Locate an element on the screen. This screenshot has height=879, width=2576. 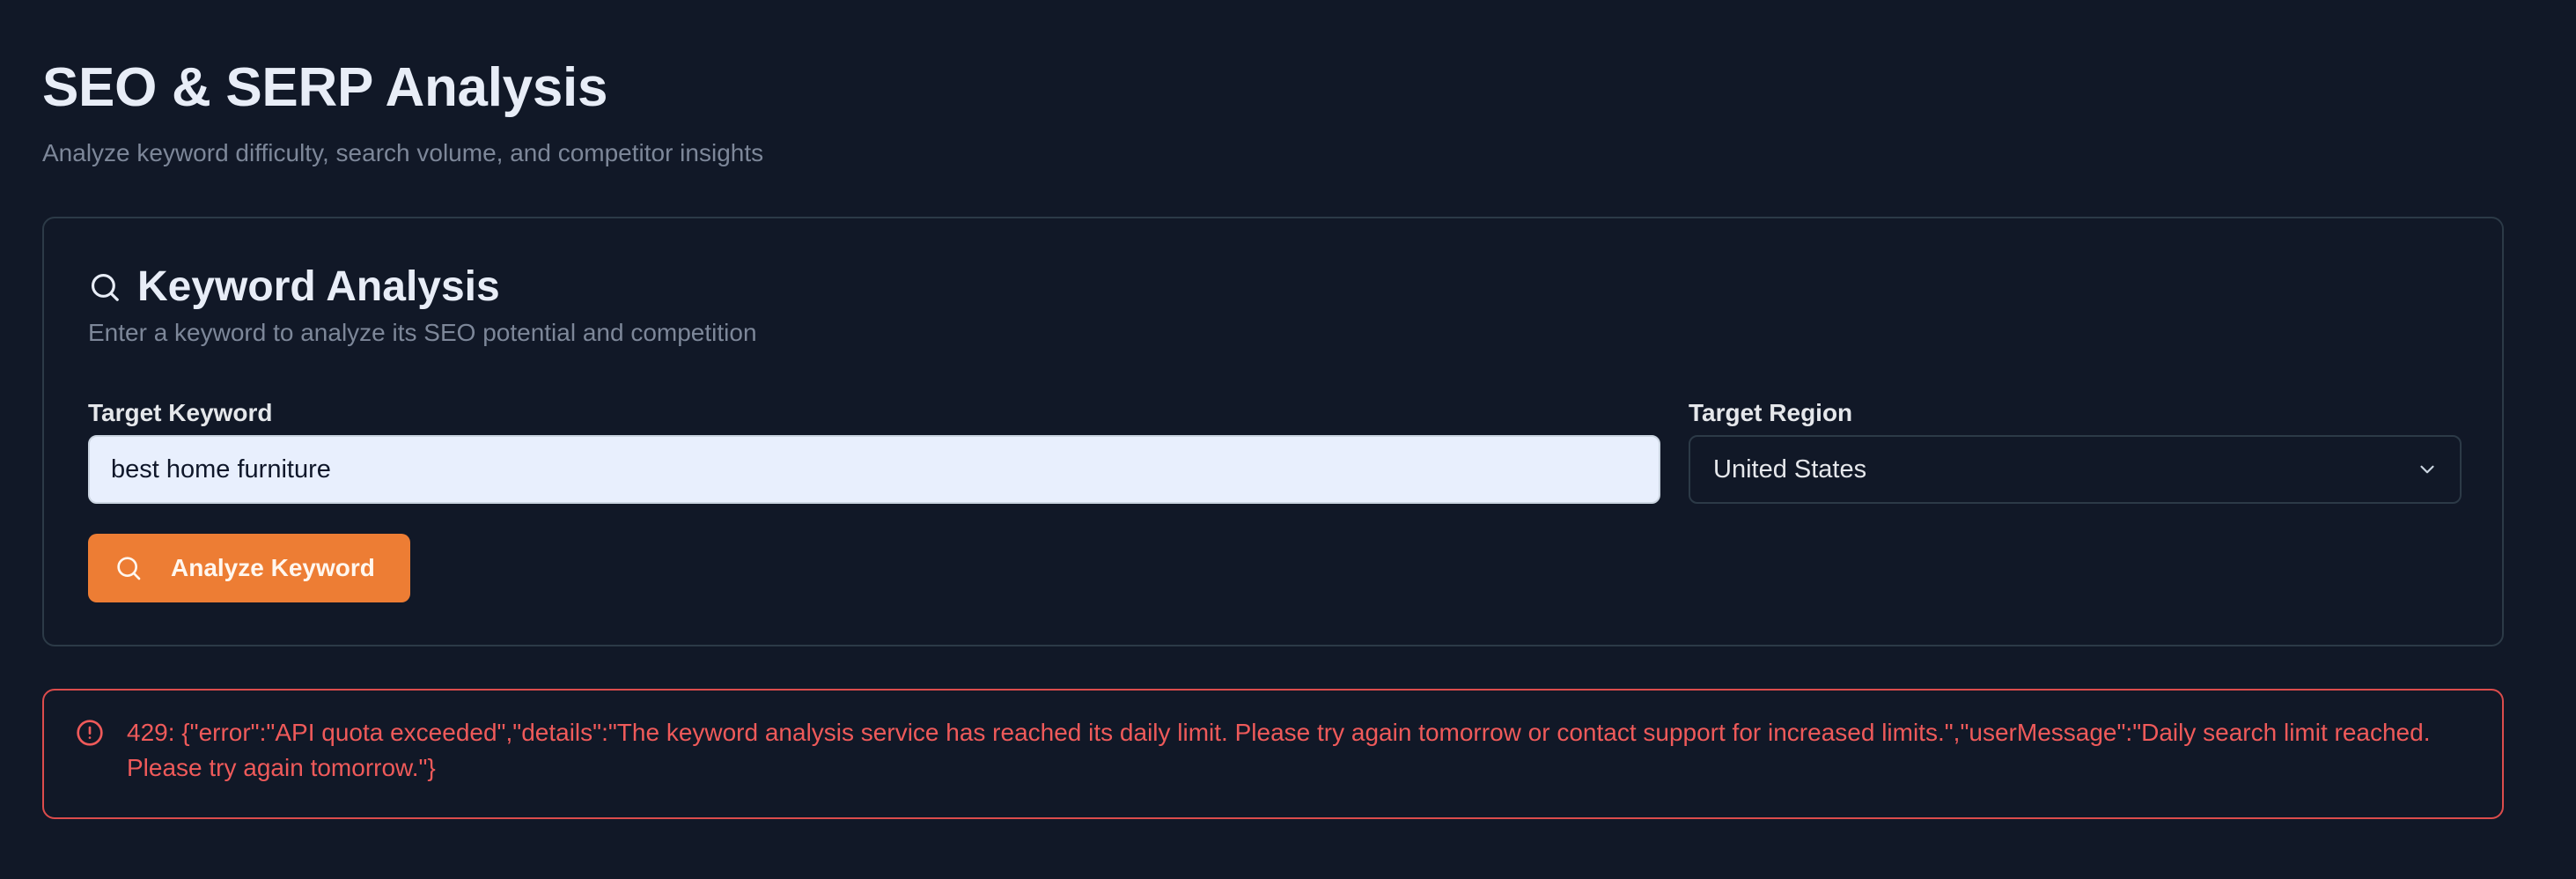
page-title: SEO & SERP Analysis is located at coordinates (325, 88).